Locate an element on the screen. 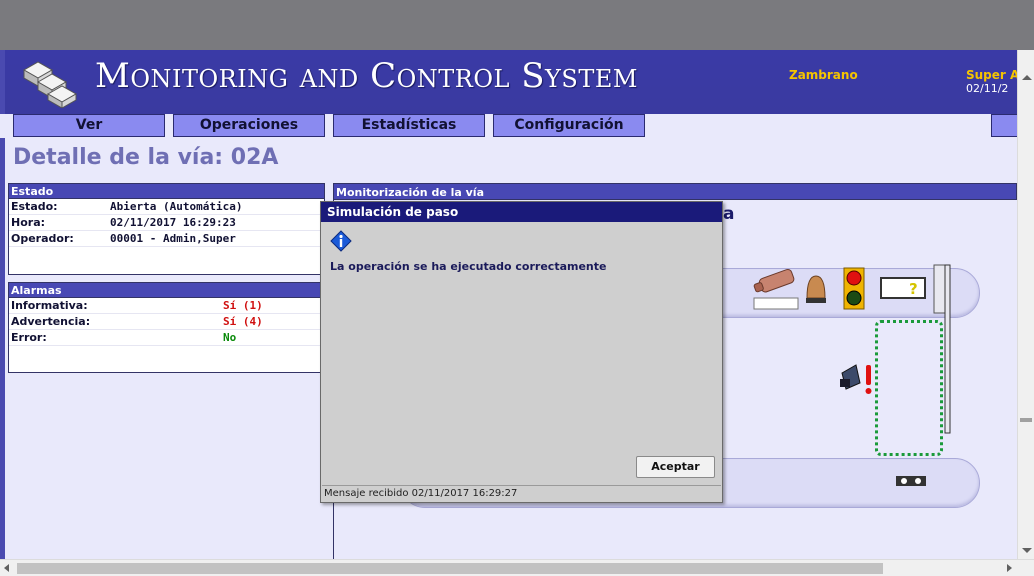  estado-row: Estado: Abierta (Automática) is located at coordinates (166, 207).